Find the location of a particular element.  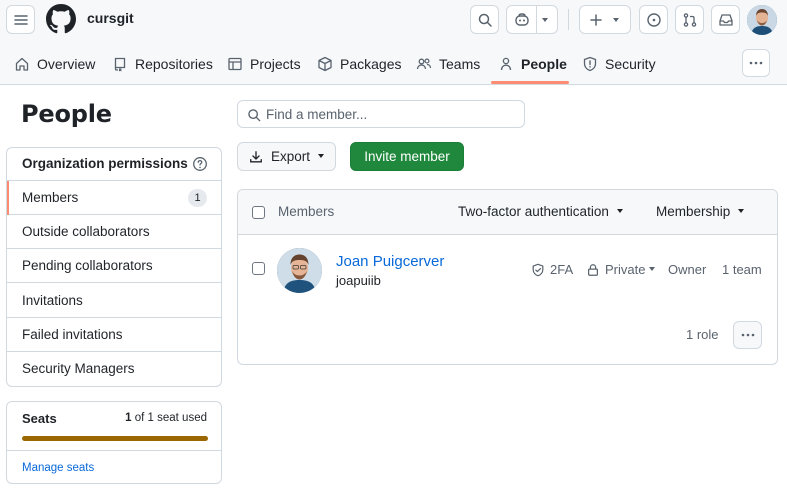

seats-panel: Seats 1 of 1 seat used Manage seats is located at coordinates (114, 442).